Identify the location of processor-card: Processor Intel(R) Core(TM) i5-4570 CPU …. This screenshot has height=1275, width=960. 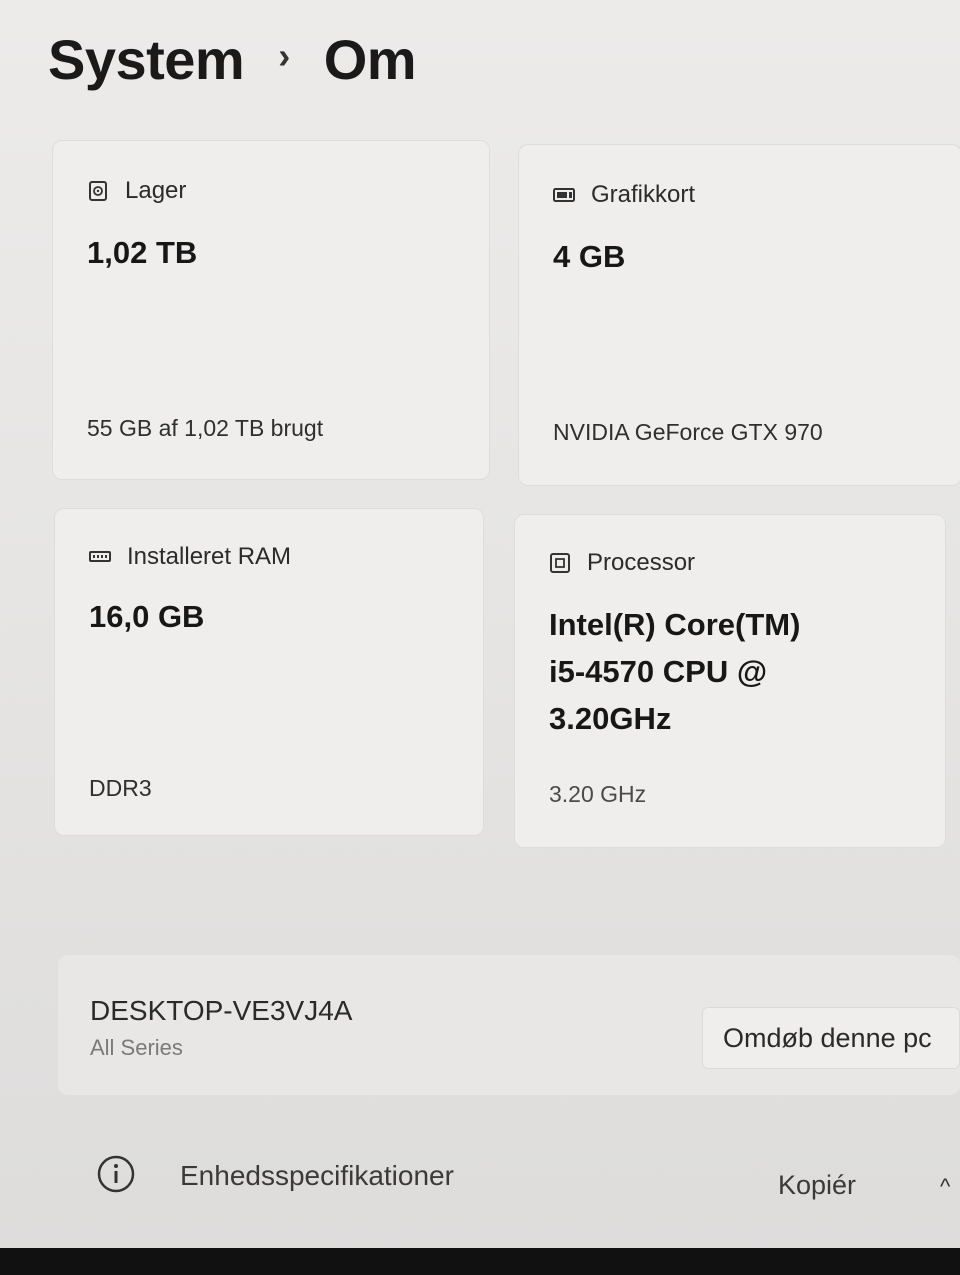
(730, 681).